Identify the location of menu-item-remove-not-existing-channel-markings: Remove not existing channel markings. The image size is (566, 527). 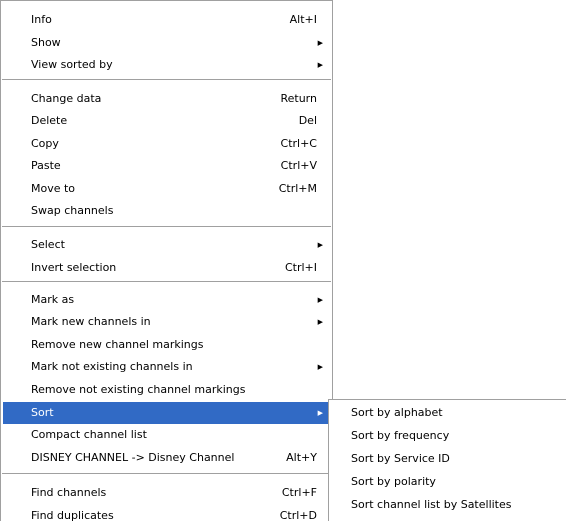
(166, 390).